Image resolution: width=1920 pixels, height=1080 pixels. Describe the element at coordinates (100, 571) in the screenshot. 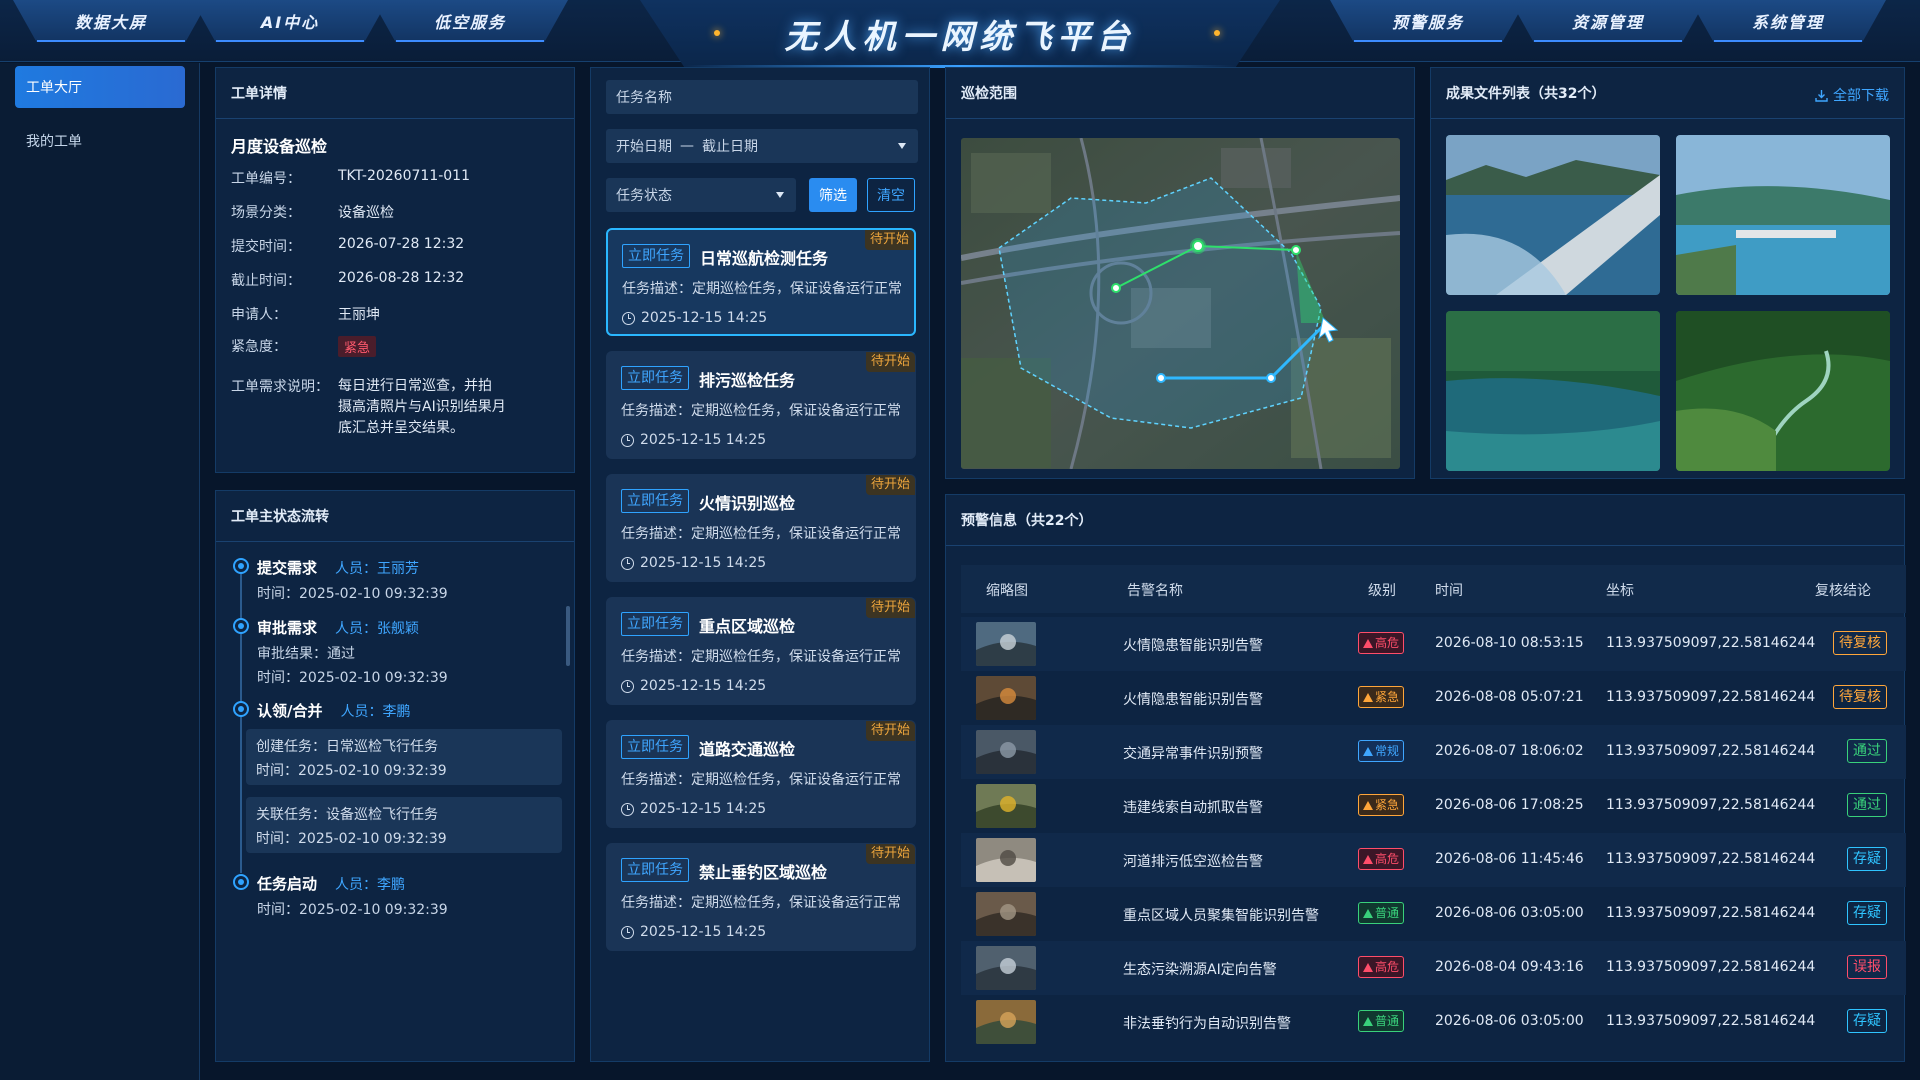

I see `sidebar: 工单大厅 我的工单` at that location.